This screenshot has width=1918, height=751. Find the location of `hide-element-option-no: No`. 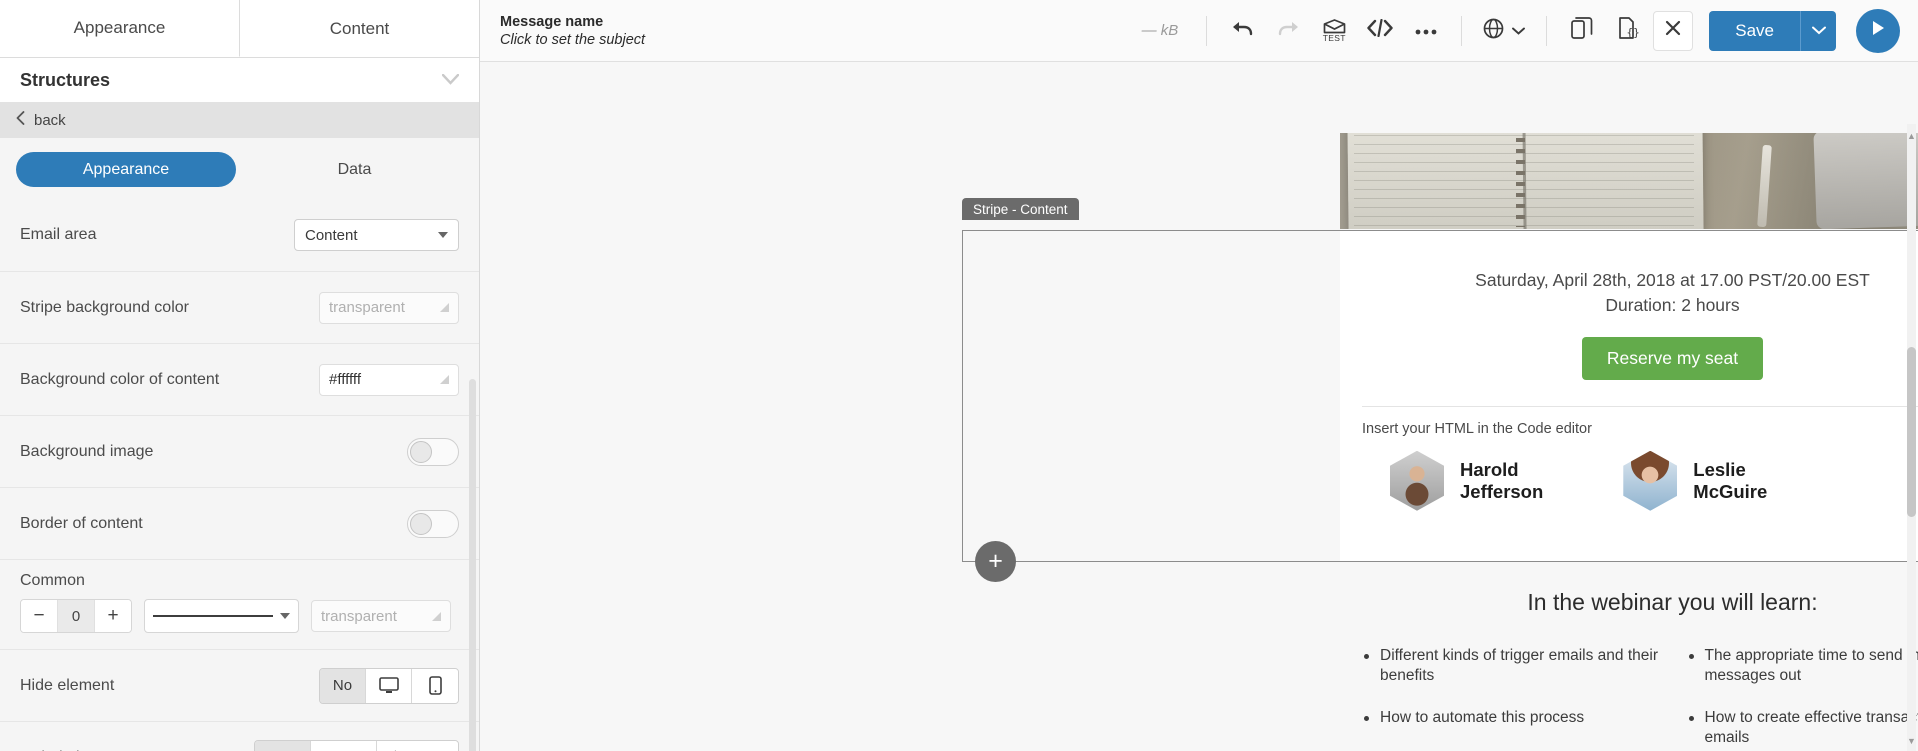

hide-element-option-no: No is located at coordinates (343, 685).